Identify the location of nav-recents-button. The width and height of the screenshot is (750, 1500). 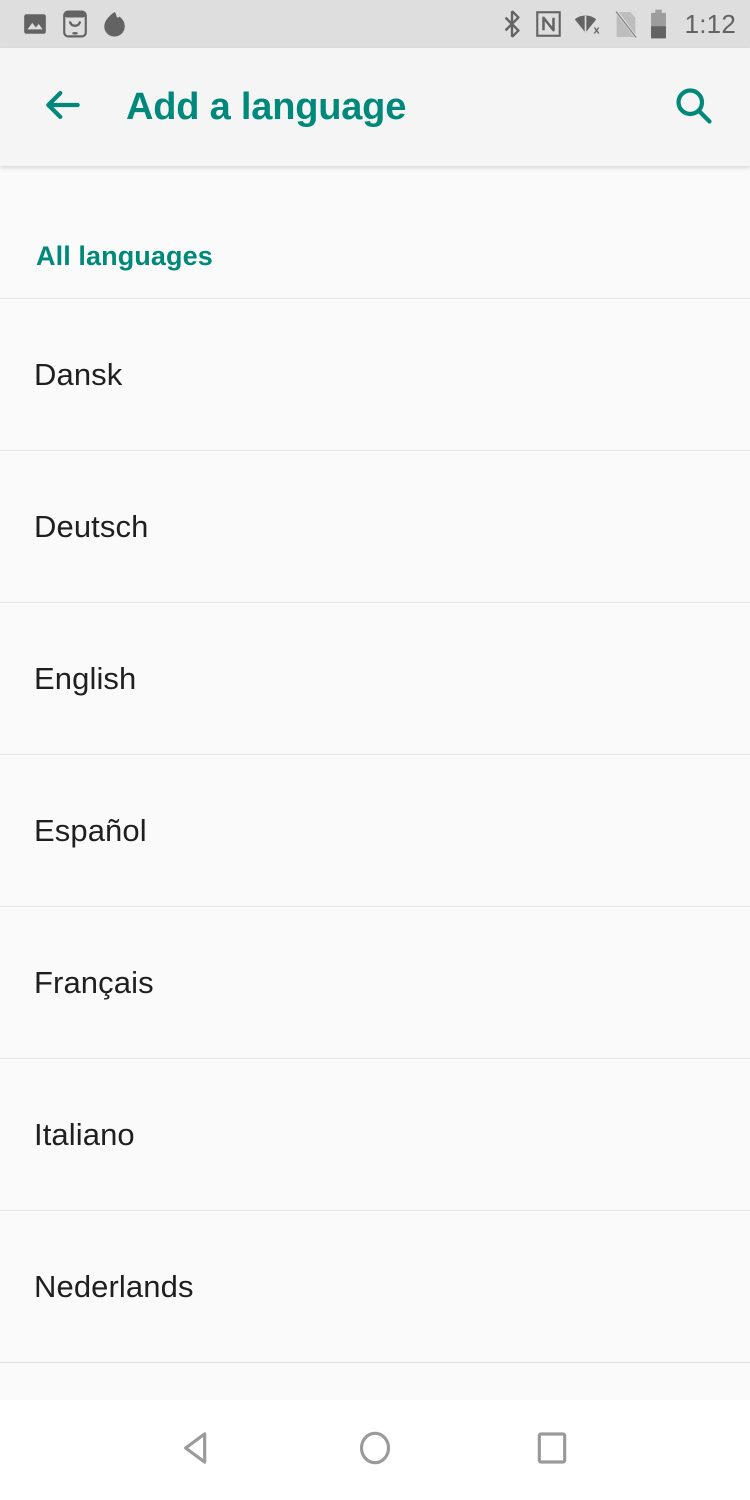
(552, 1450).